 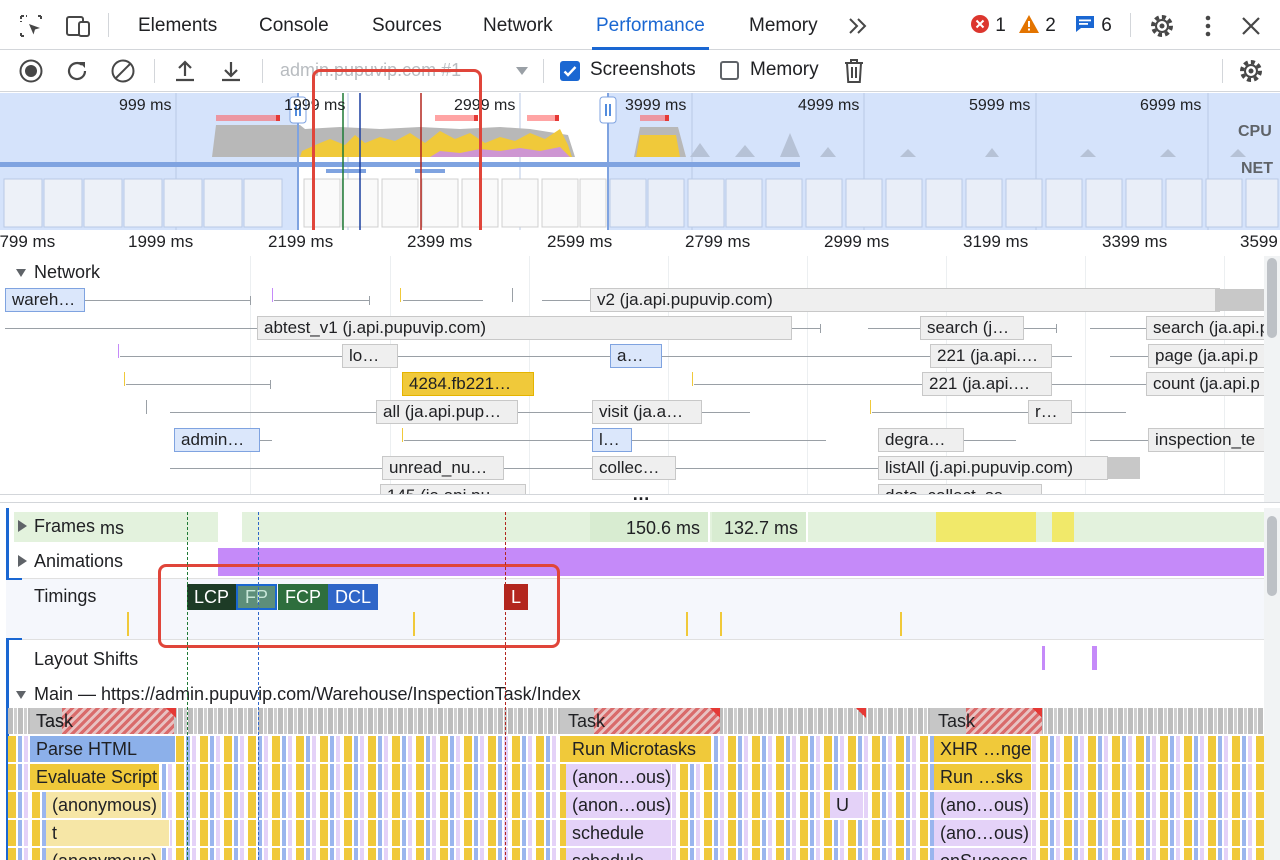 What do you see at coordinates (983, 777) in the screenshot?
I see `flame-run-microtasks: Run …sks` at bounding box center [983, 777].